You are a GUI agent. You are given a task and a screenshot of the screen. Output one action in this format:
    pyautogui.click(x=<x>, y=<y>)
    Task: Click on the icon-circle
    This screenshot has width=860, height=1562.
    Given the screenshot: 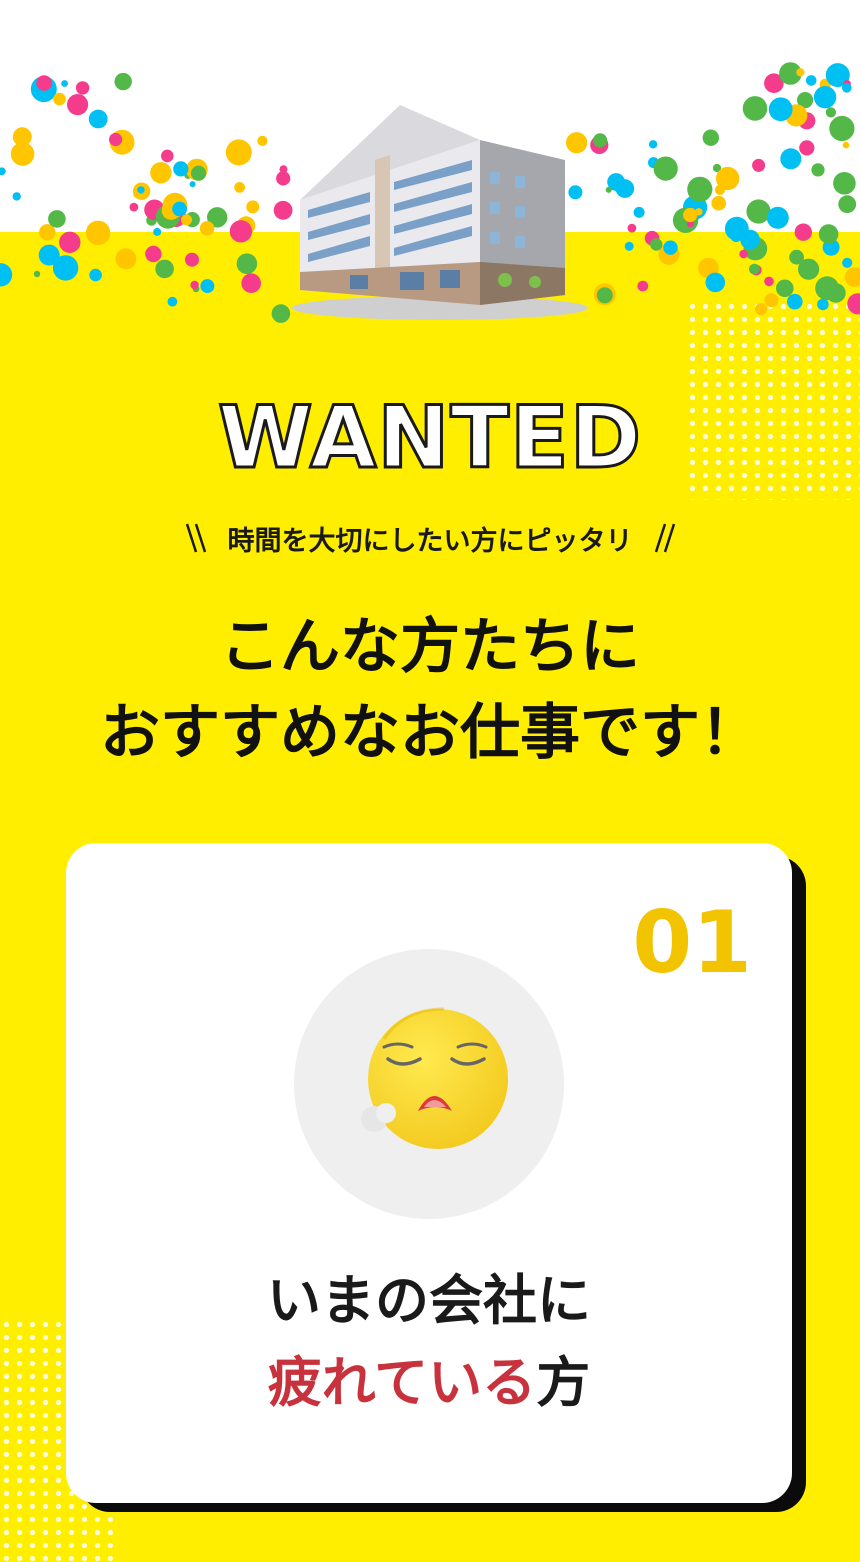 What is the action you would take?
    pyautogui.click(x=429, y=1084)
    